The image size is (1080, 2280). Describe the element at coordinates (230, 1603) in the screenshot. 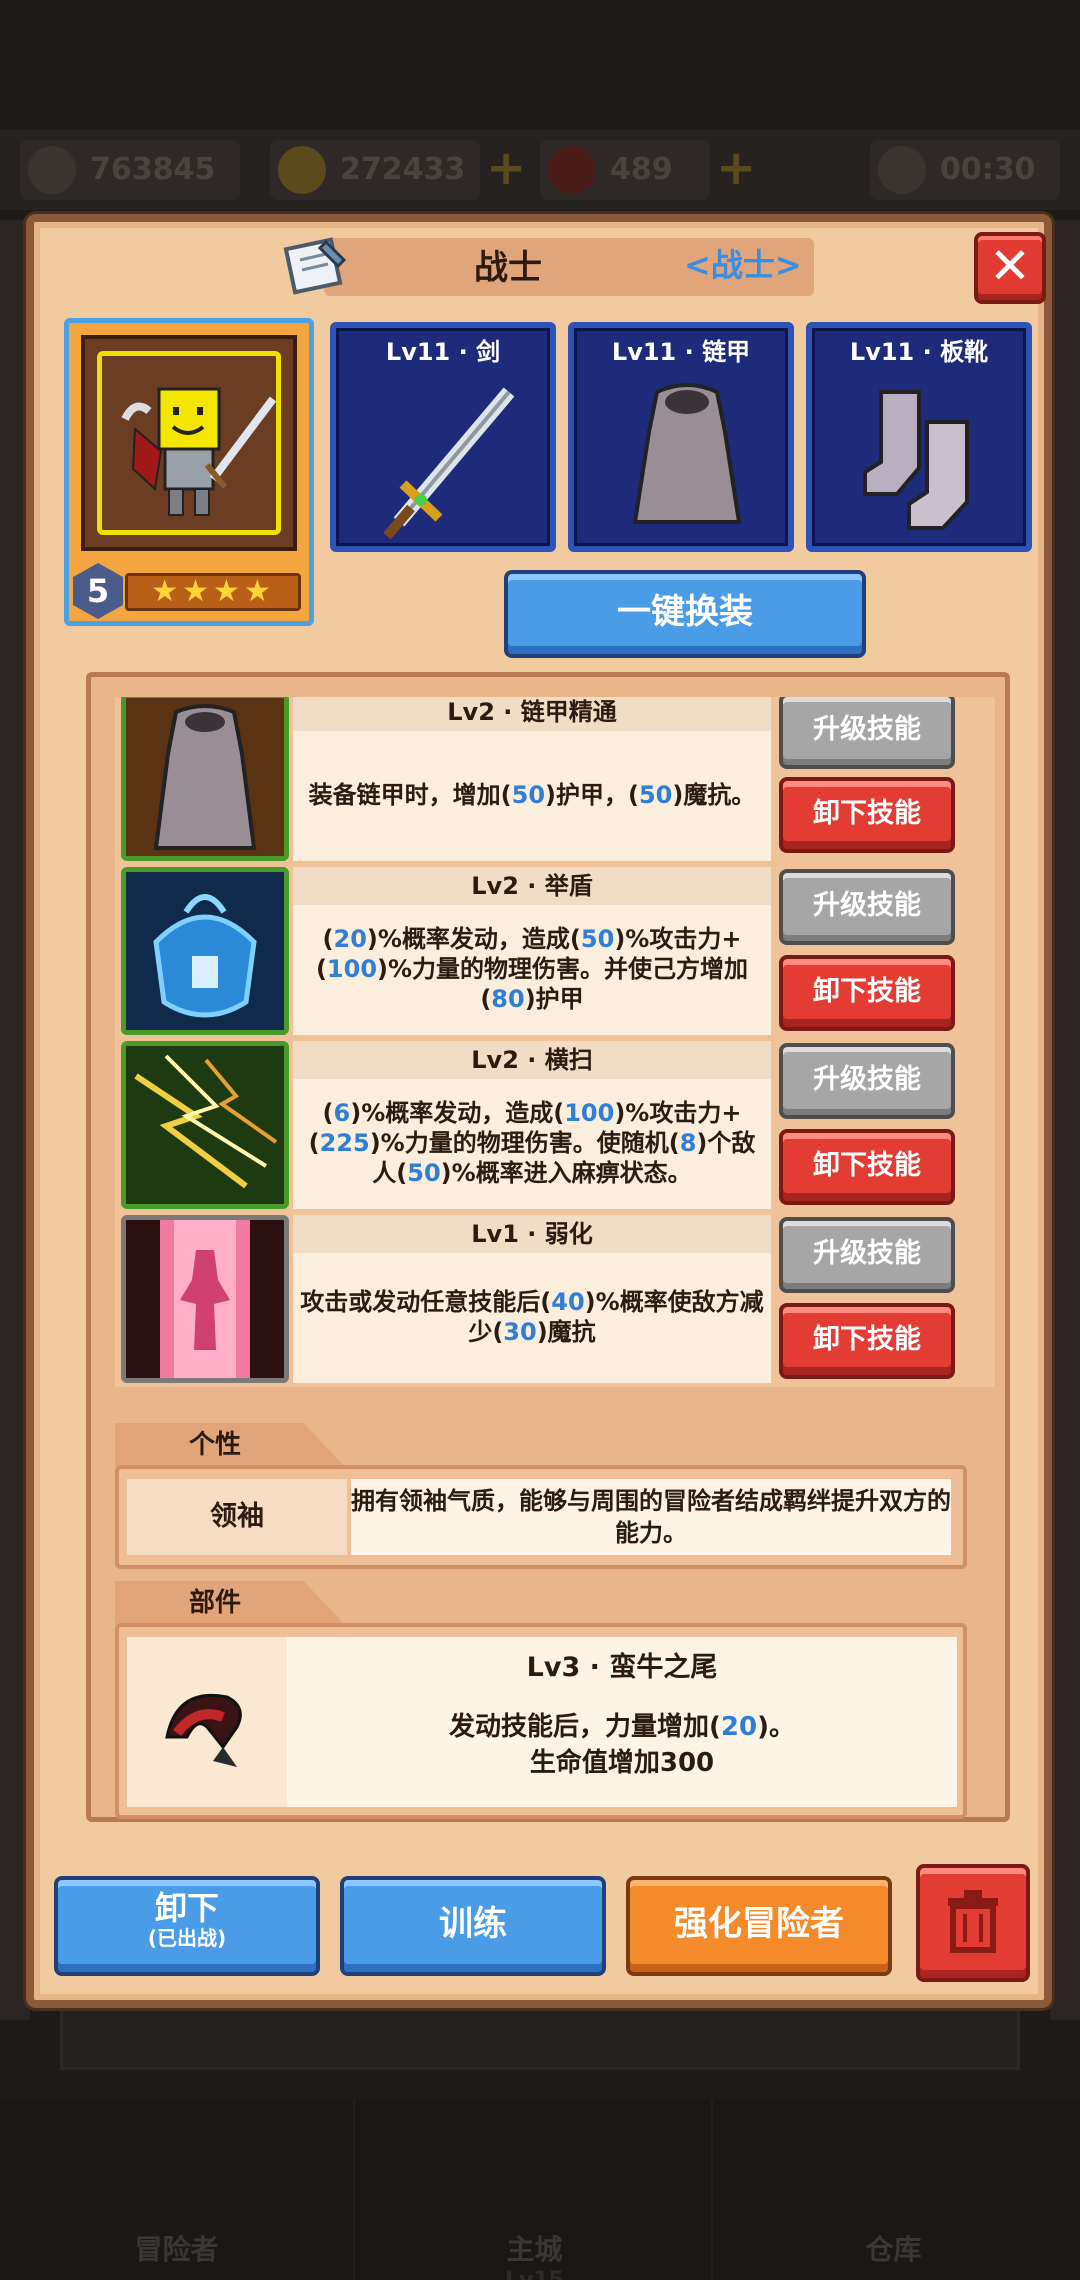

I see `parts-section-title: 部件` at that location.